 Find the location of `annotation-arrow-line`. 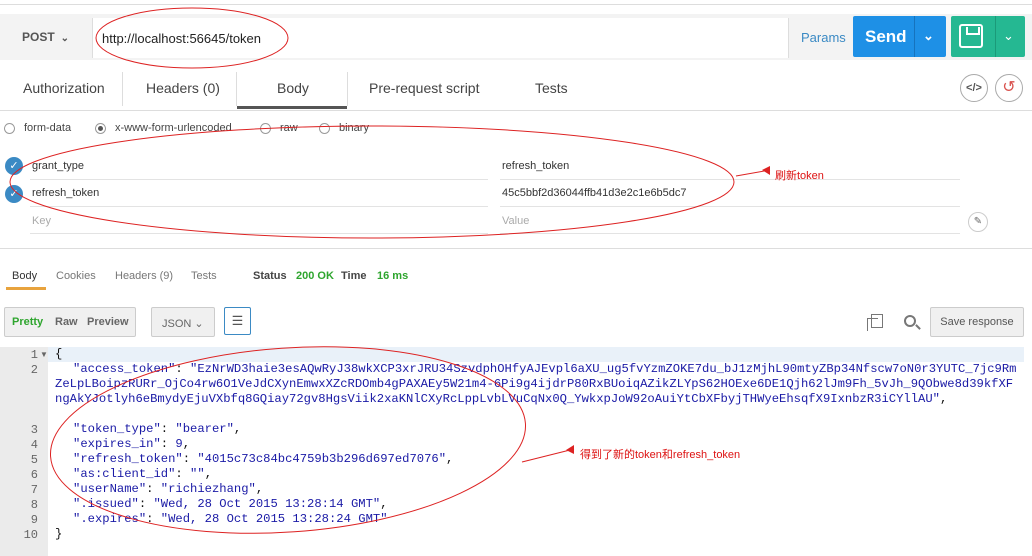

annotation-arrow-line is located at coordinates (548, 455).